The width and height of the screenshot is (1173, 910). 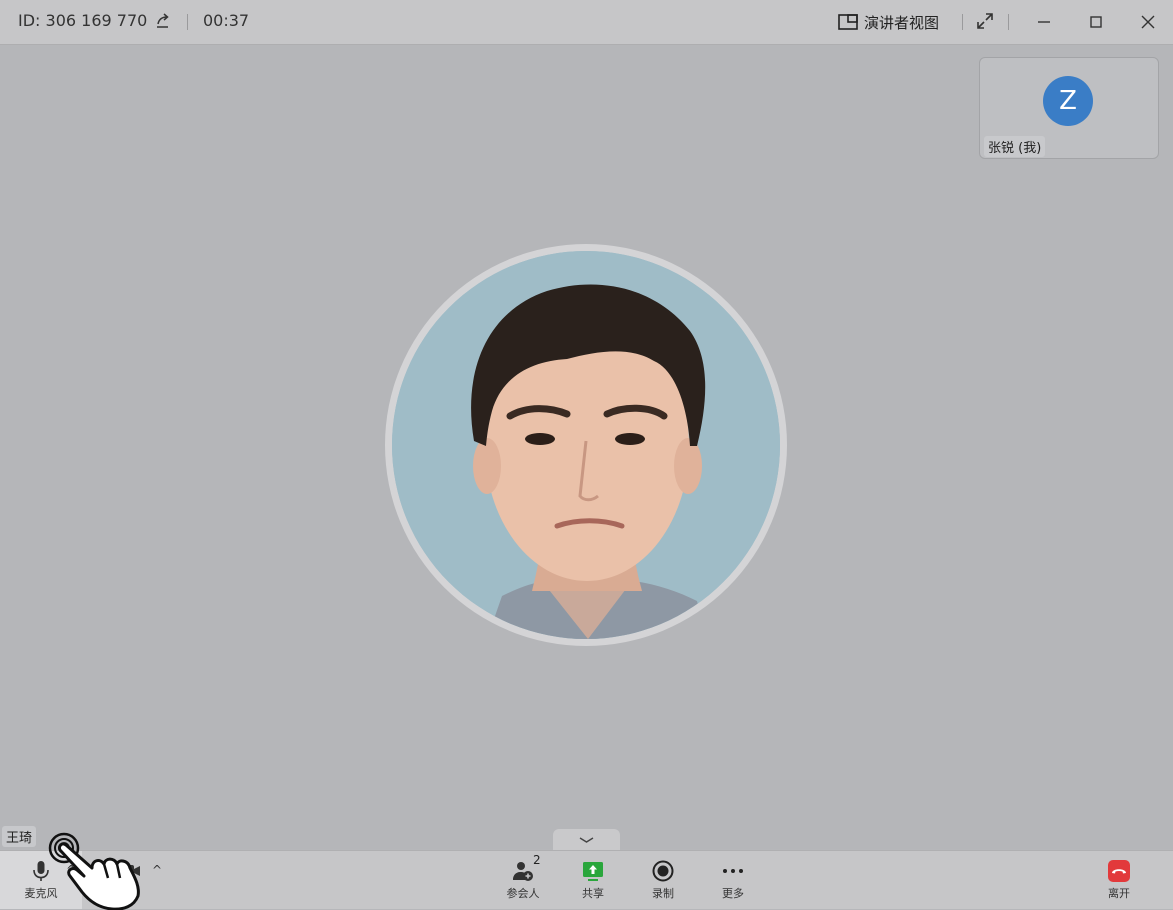 What do you see at coordinates (985, 21) in the screenshot?
I see `fullscreen-icon` at bounding box center [985, 21].